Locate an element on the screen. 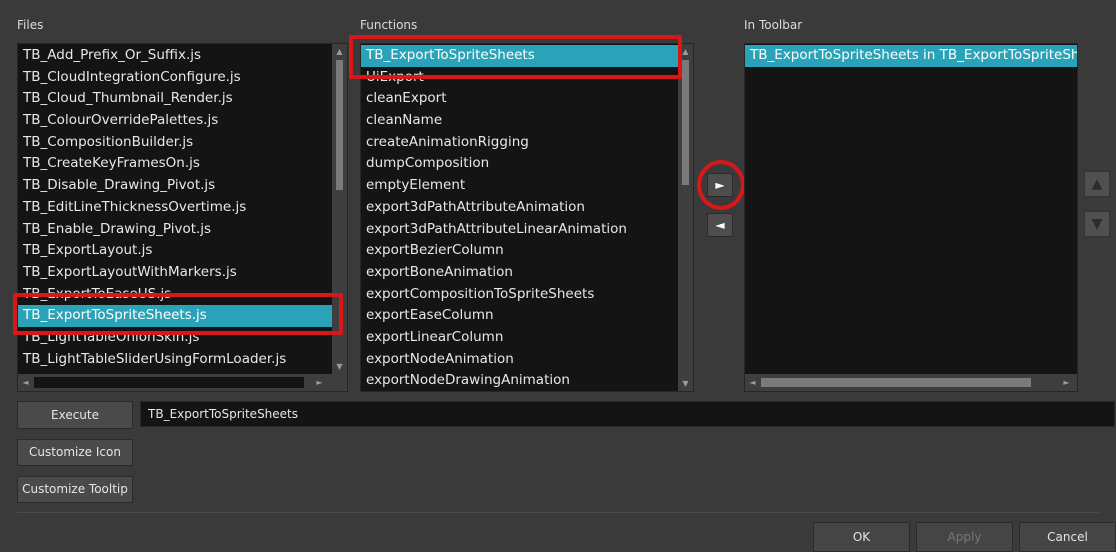  function-item: exportNodeAnimation is located at coordinates (519, 360).